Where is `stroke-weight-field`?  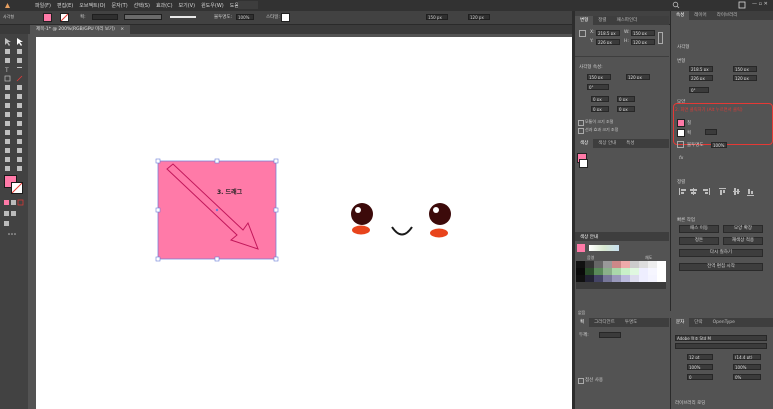
stroke-weight-field is located at coordinates (105, 17).